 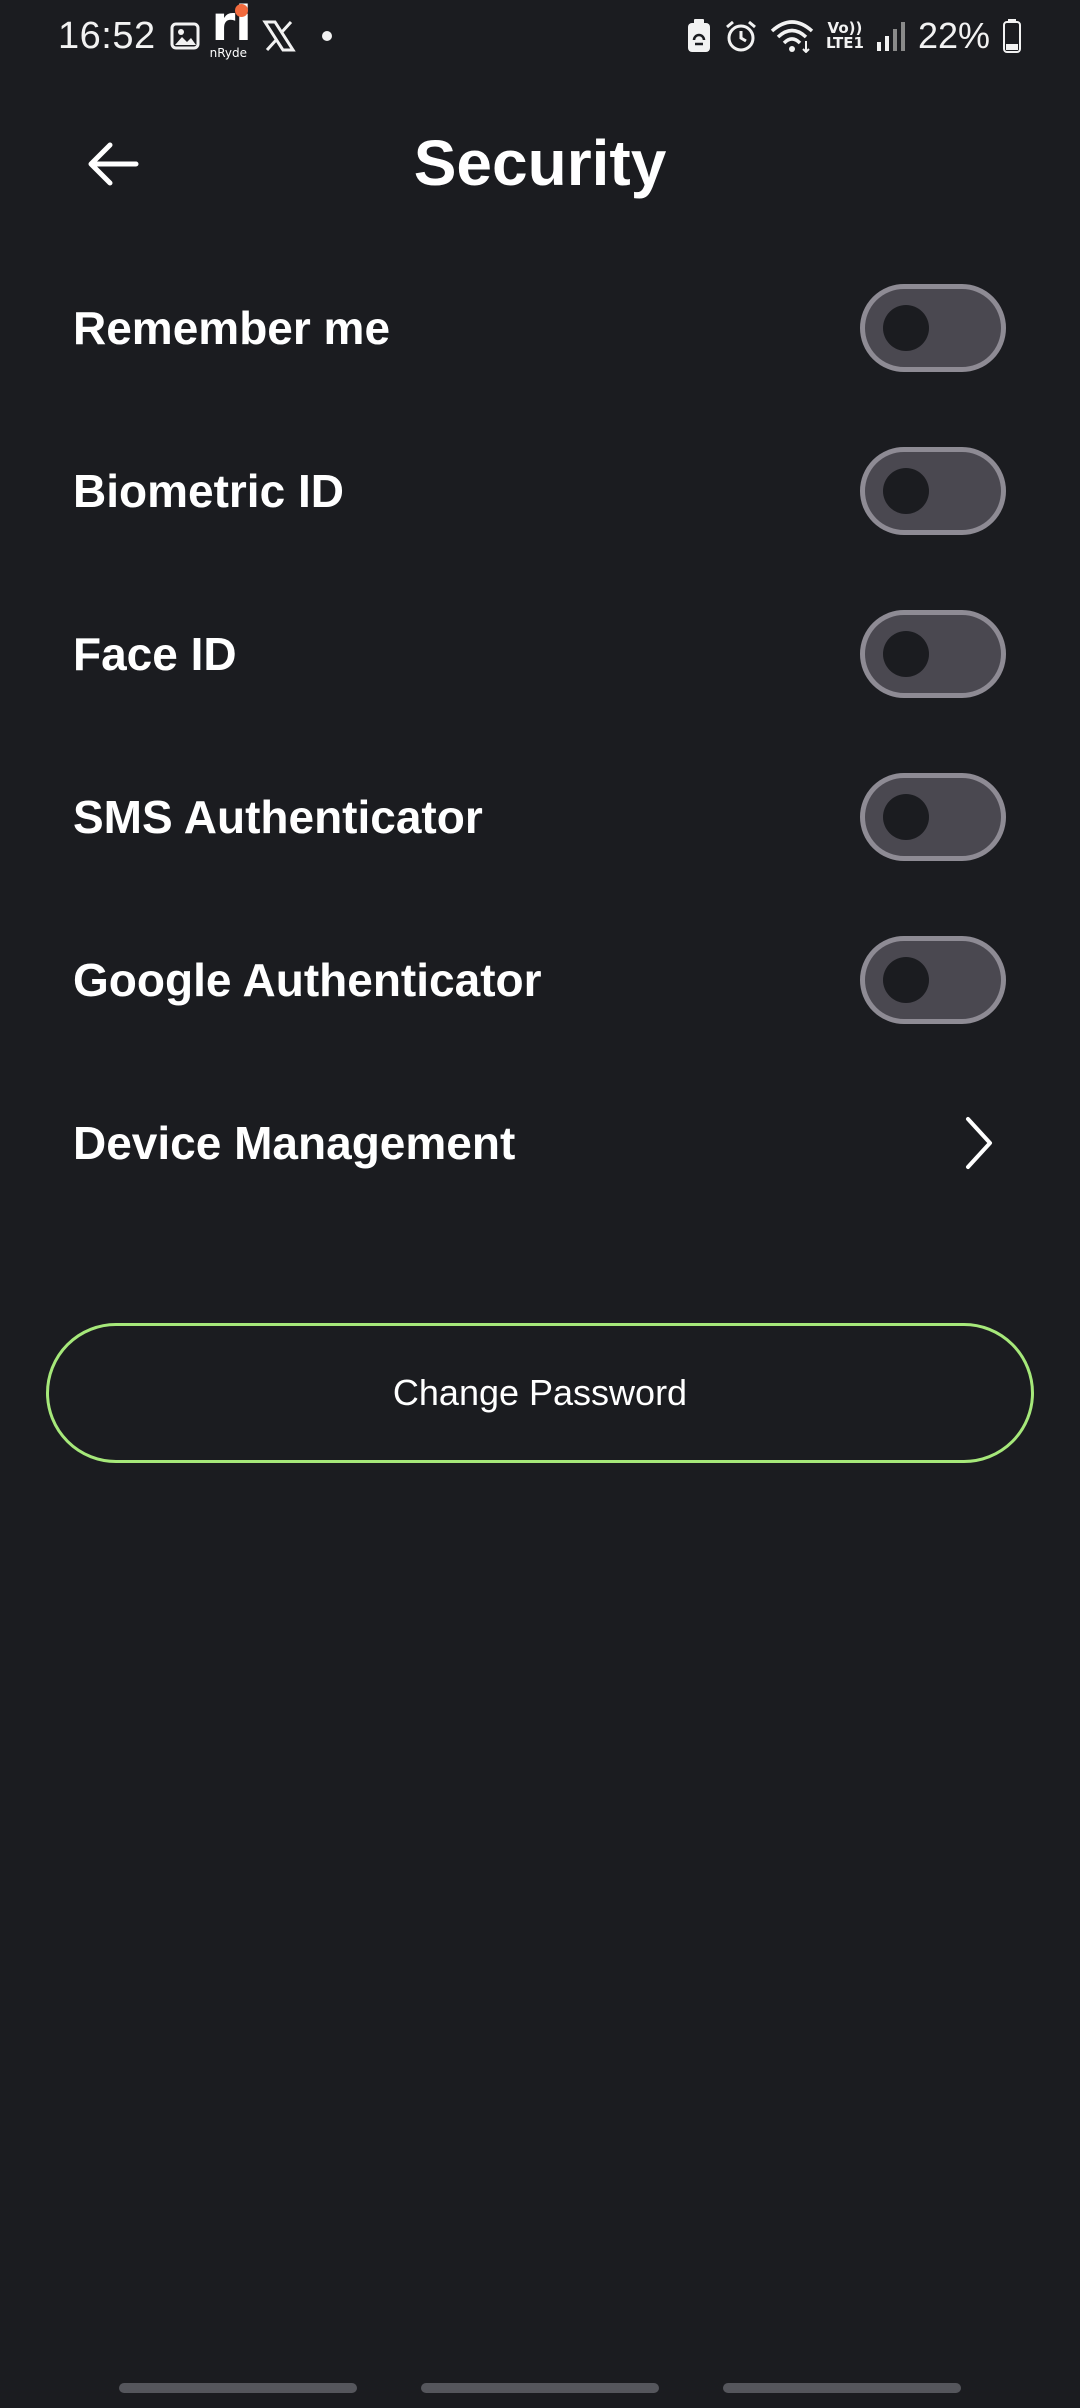 I want to click on nryde-app-name: nRyde, so click(x=228, y=53).